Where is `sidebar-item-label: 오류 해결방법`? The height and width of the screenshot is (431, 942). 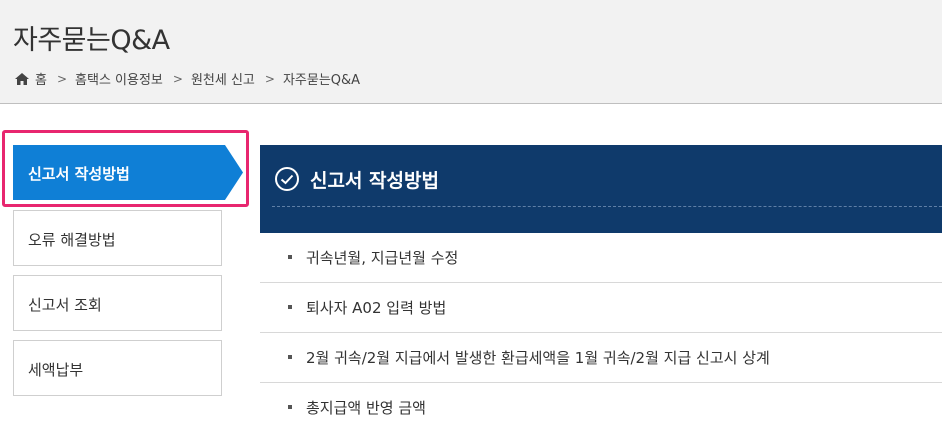 sidebar-item-label: 오류 해결방법 is located at coordinates (72, 240).